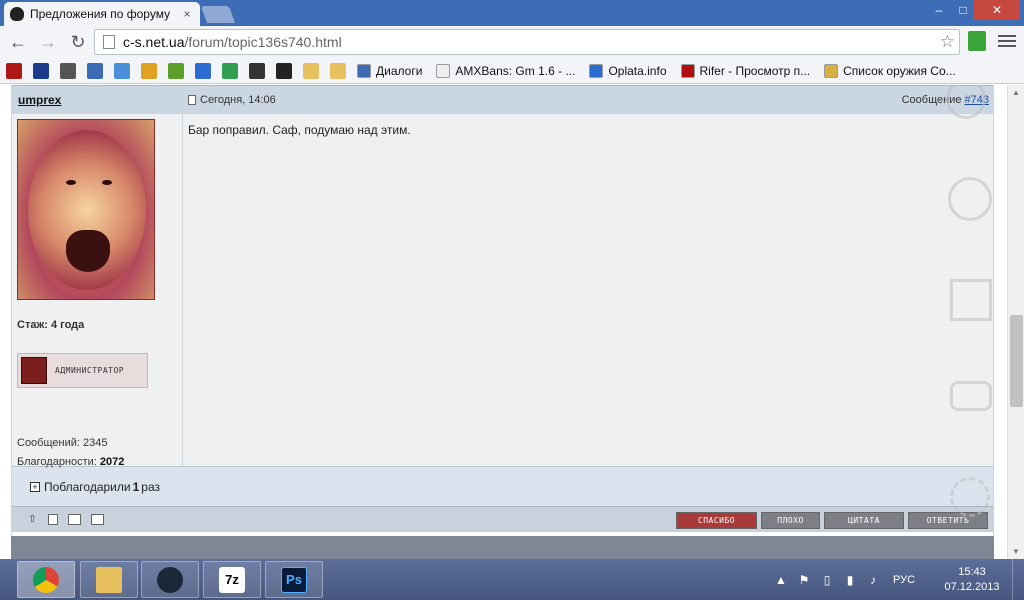 This screenshot has width=1024, height=600. I want to click on system-tray: ▲ ⚑ ▯ ▮ ♪ РУС, so click(851, 579).